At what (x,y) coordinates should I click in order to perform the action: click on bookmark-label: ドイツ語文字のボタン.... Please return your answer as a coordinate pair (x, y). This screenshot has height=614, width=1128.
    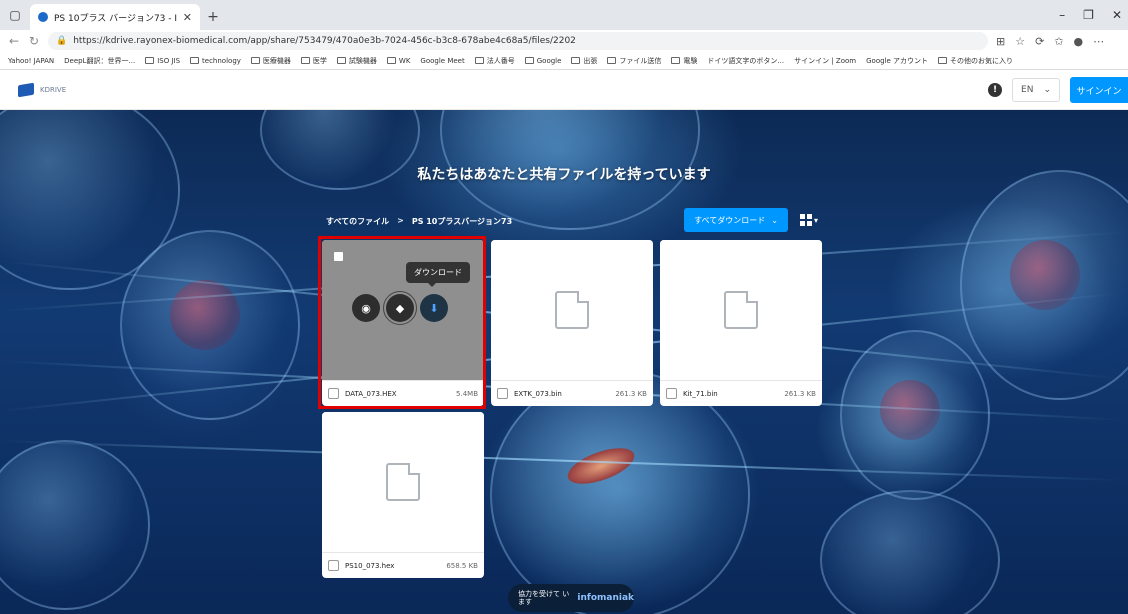
    Looking at the image, I should click on (746, 60).